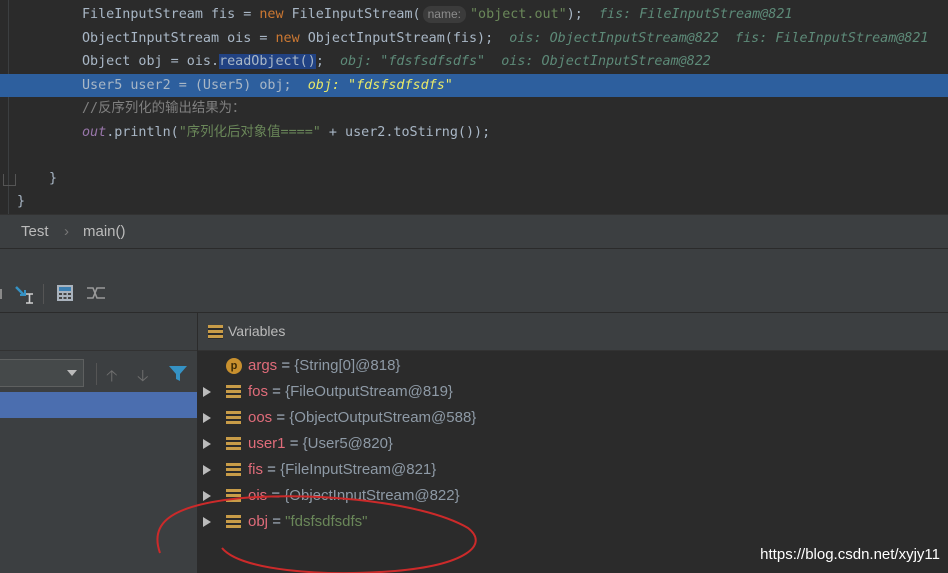 This screenshot has width=948, height=573. I want to click on annotation-circle, so click(316, 534).